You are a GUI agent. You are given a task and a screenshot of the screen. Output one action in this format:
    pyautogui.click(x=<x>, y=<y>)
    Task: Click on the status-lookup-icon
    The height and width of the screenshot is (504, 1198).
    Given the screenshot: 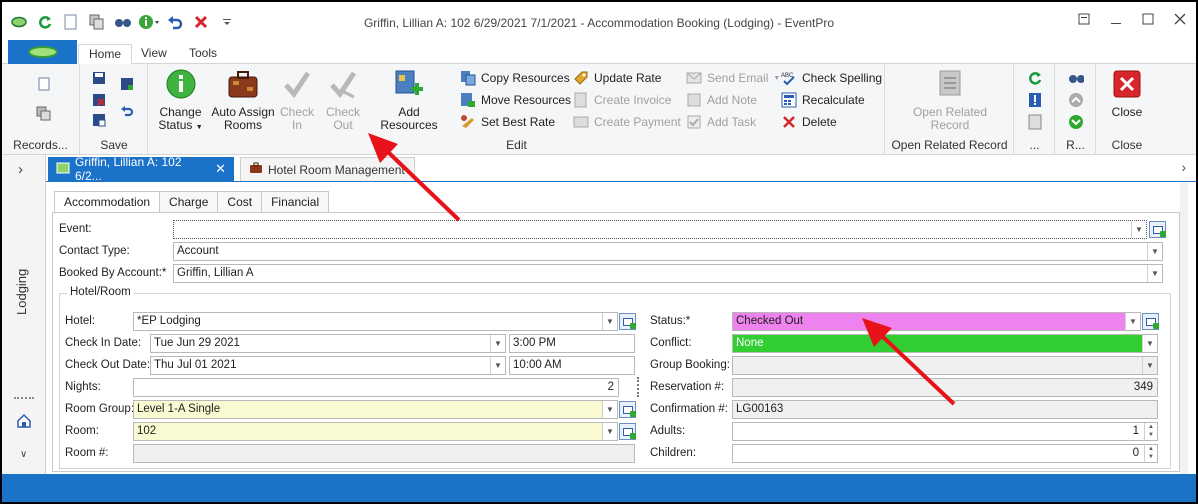 What is the action you would take?
    pyautogui.click(x=1150, y=321)
    